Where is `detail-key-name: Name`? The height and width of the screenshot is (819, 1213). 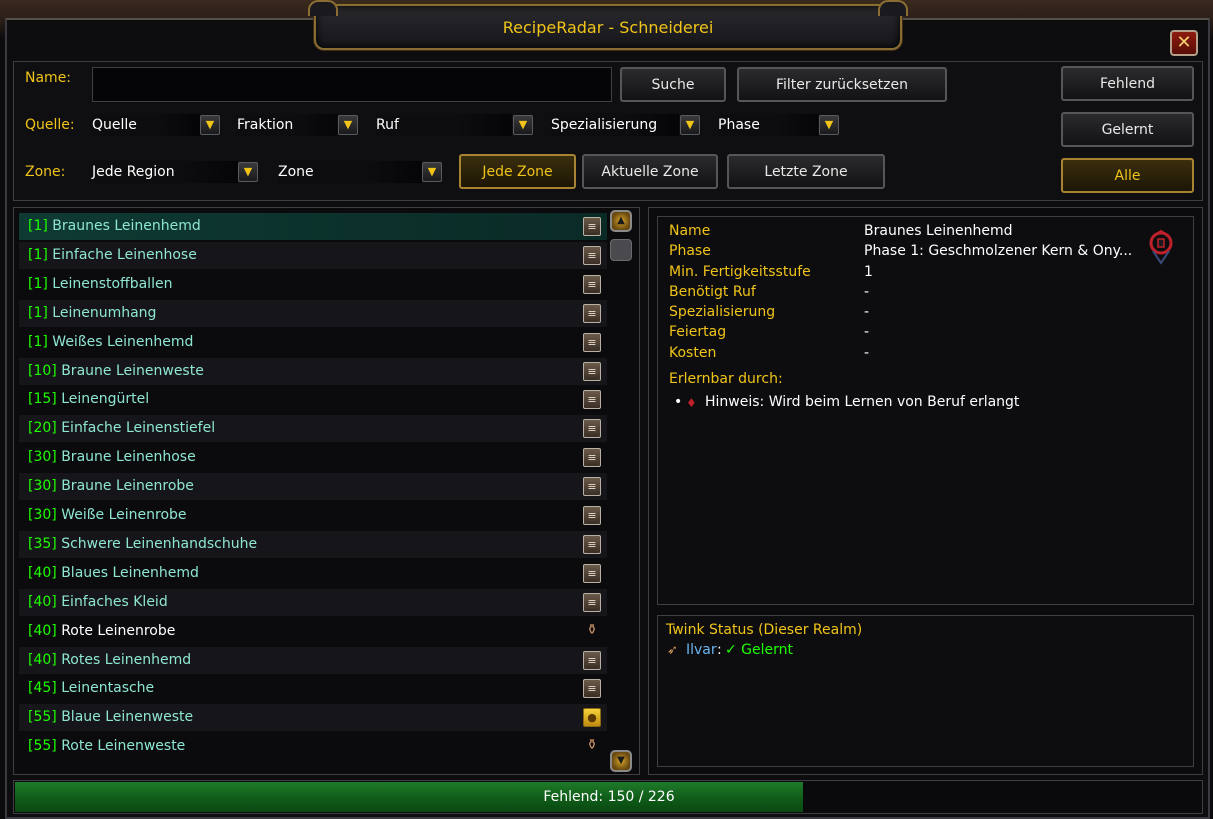 detail-key-name: Name is located at coordinates (690, 231).